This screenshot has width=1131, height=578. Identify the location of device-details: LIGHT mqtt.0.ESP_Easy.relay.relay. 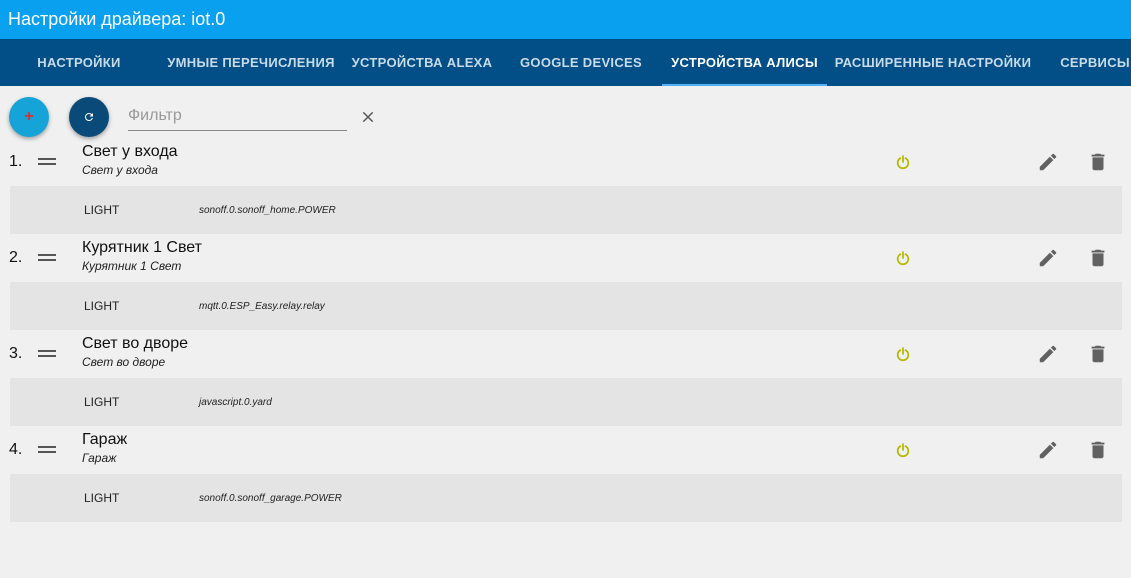
(566, 306).